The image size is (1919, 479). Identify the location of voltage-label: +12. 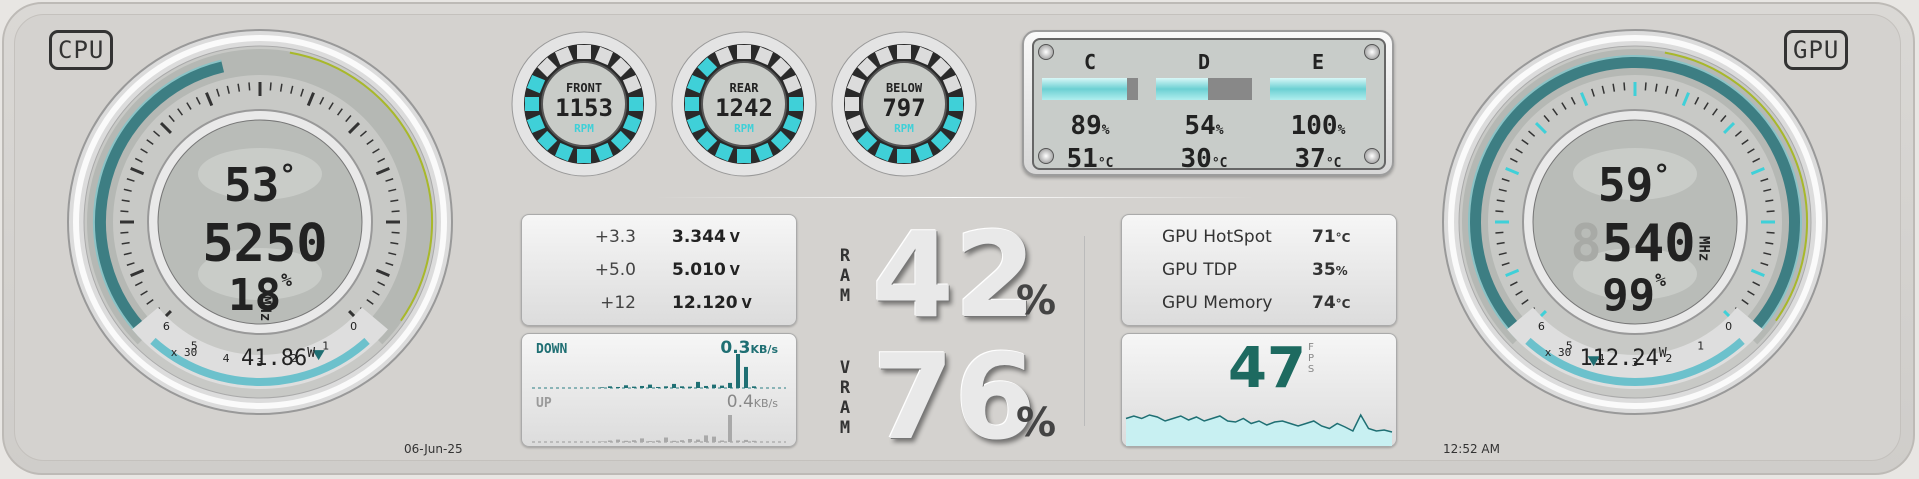
(618, 303).